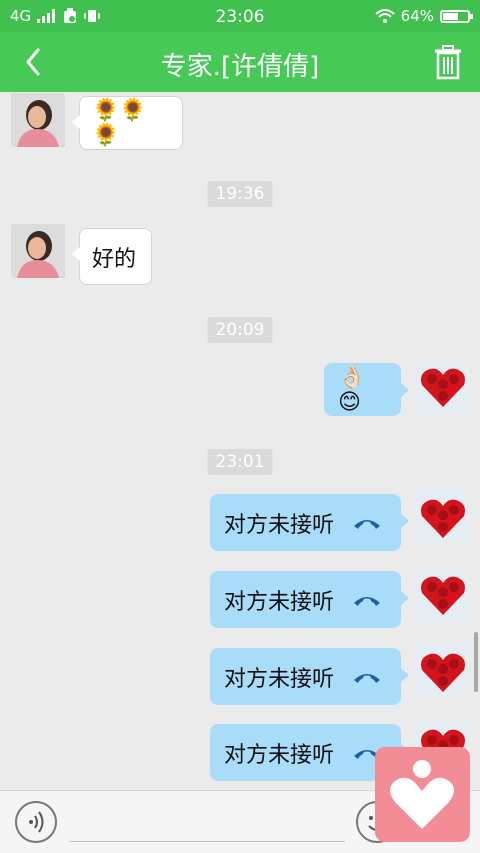 This screenshot has height=853, width=480. I want to click on heart-person-icon, so click(422, 794).